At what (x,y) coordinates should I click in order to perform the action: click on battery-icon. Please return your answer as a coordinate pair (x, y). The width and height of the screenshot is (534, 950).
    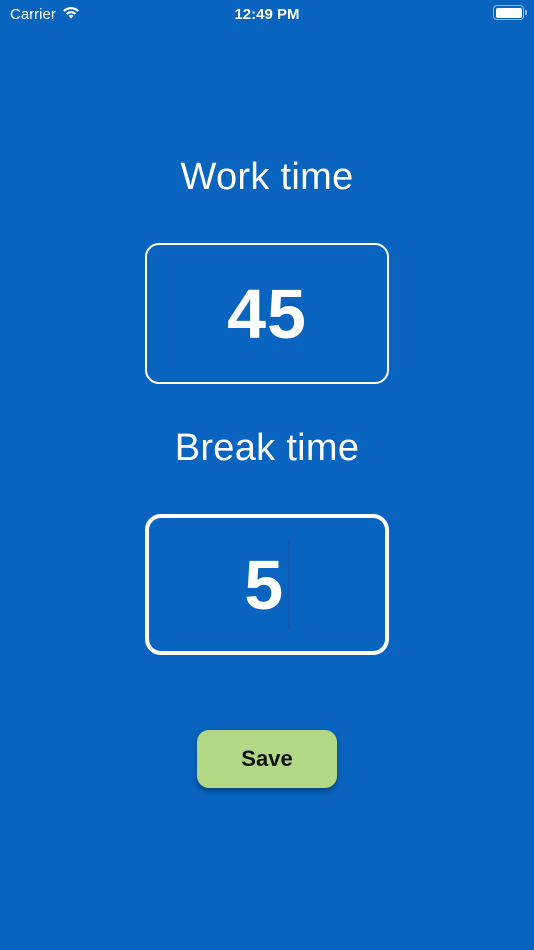
    Looking at the image, I should click on (510, 12).